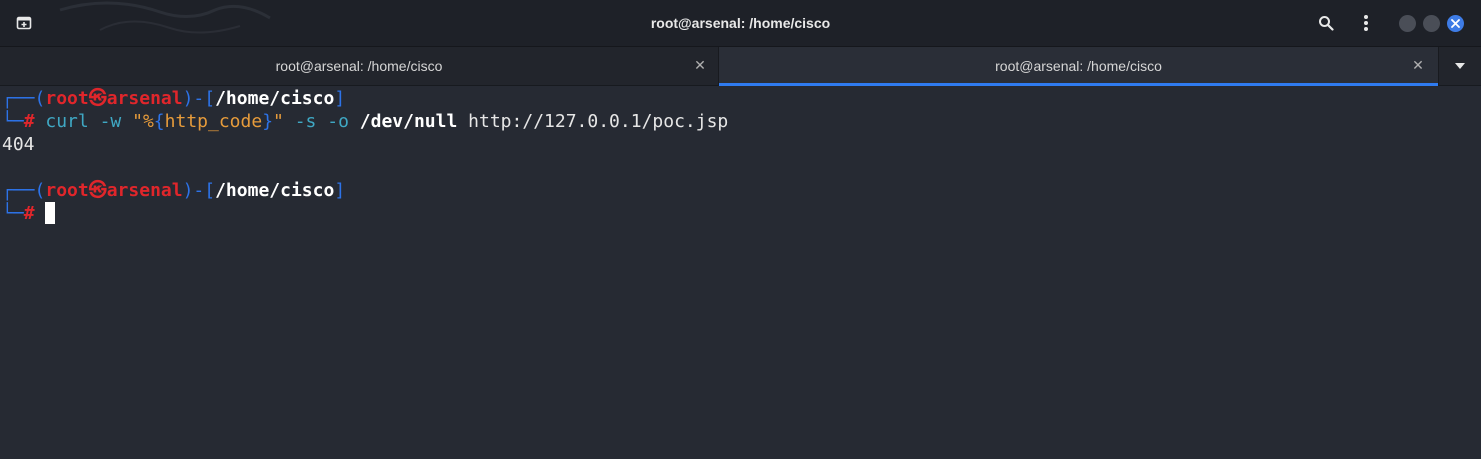 The height and width of the screenshot is (459, 1481). Describe the element at coordinates (159, 121) in the screenshot. I see `command-brace: {` at that location.